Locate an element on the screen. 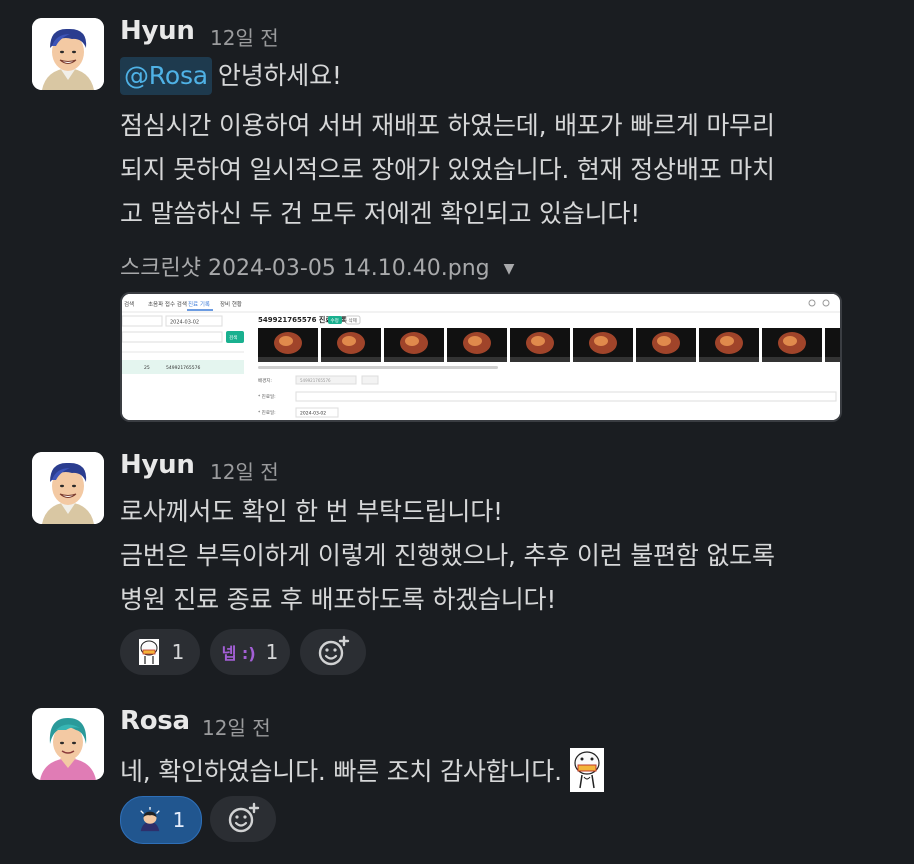 This screenshot has width=914, height=864. author-name: Rosa is located at coordinates (155, 721).